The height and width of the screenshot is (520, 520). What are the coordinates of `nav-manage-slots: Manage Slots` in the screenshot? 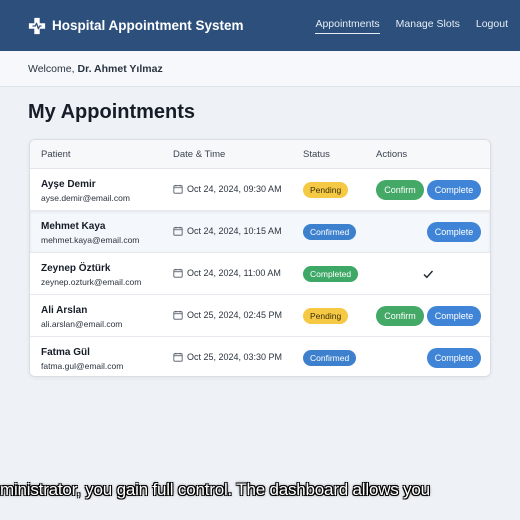 It's located at (428, 26).